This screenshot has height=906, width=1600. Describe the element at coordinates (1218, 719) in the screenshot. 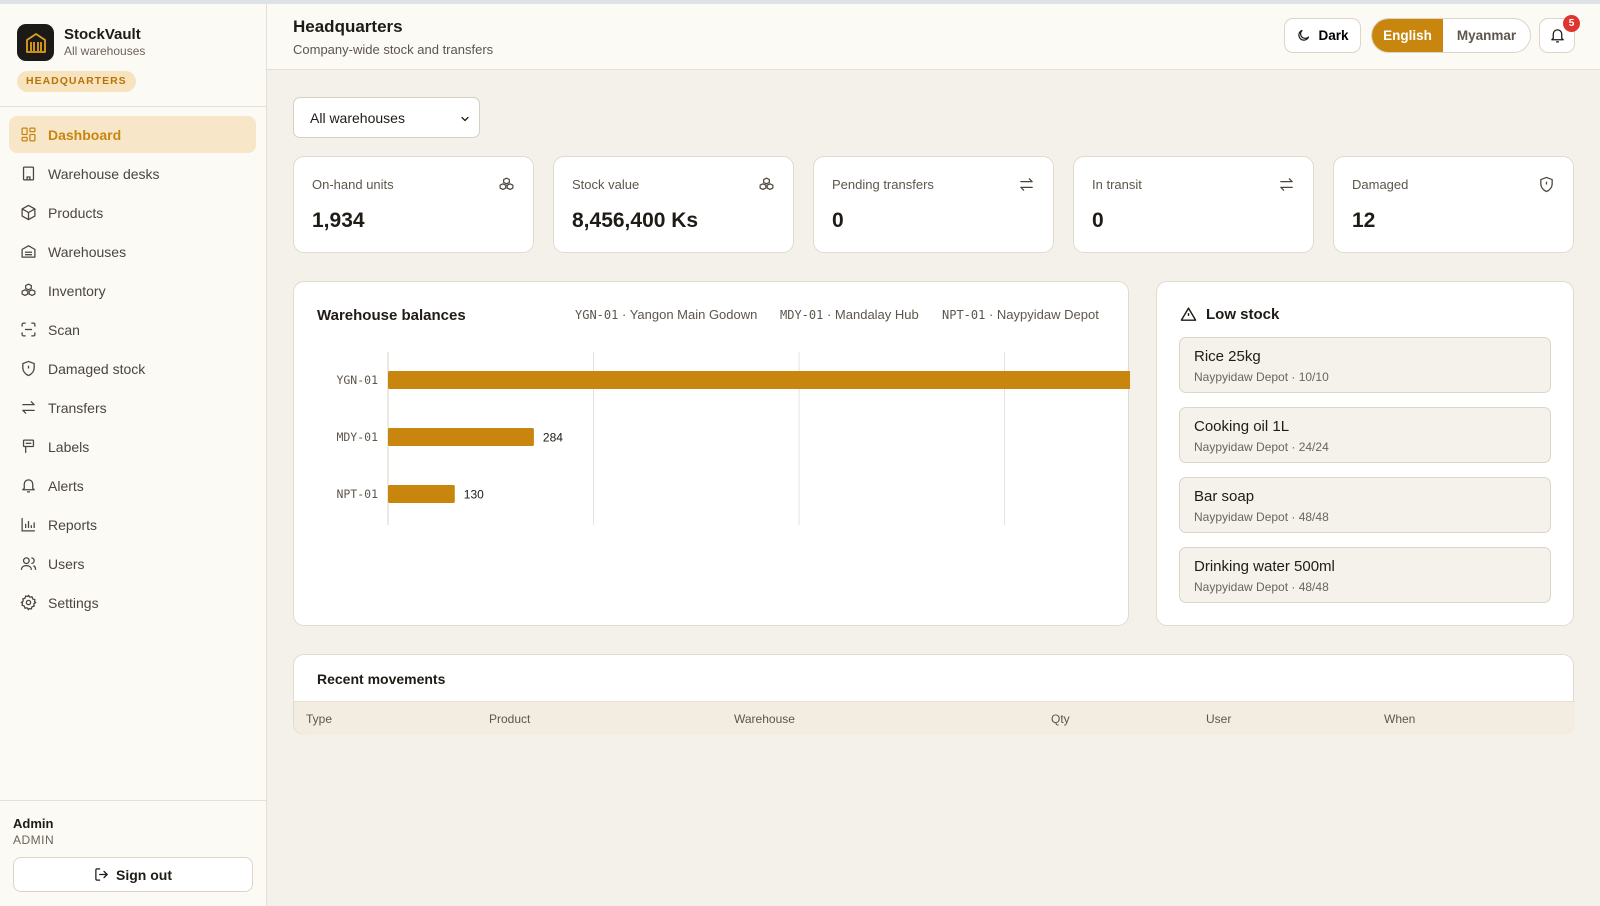

I see `column-header-user: User` at that location.